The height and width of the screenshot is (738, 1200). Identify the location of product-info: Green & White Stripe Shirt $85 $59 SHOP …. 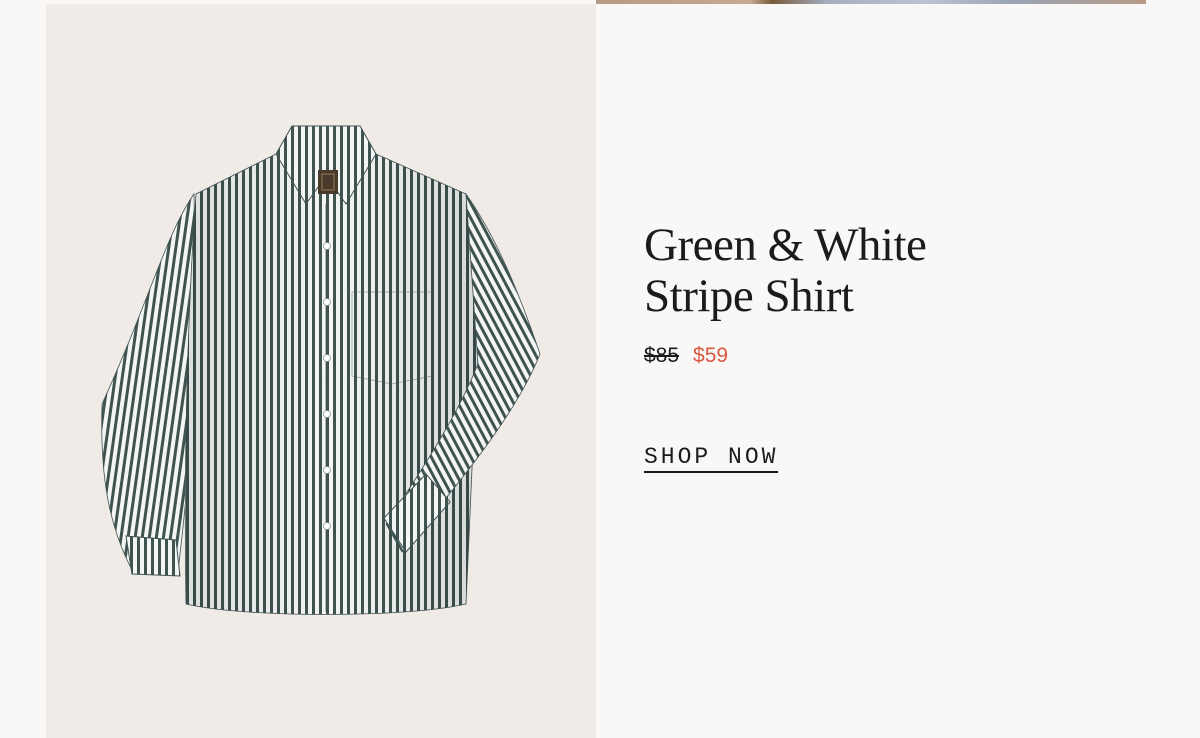
(874, 346).